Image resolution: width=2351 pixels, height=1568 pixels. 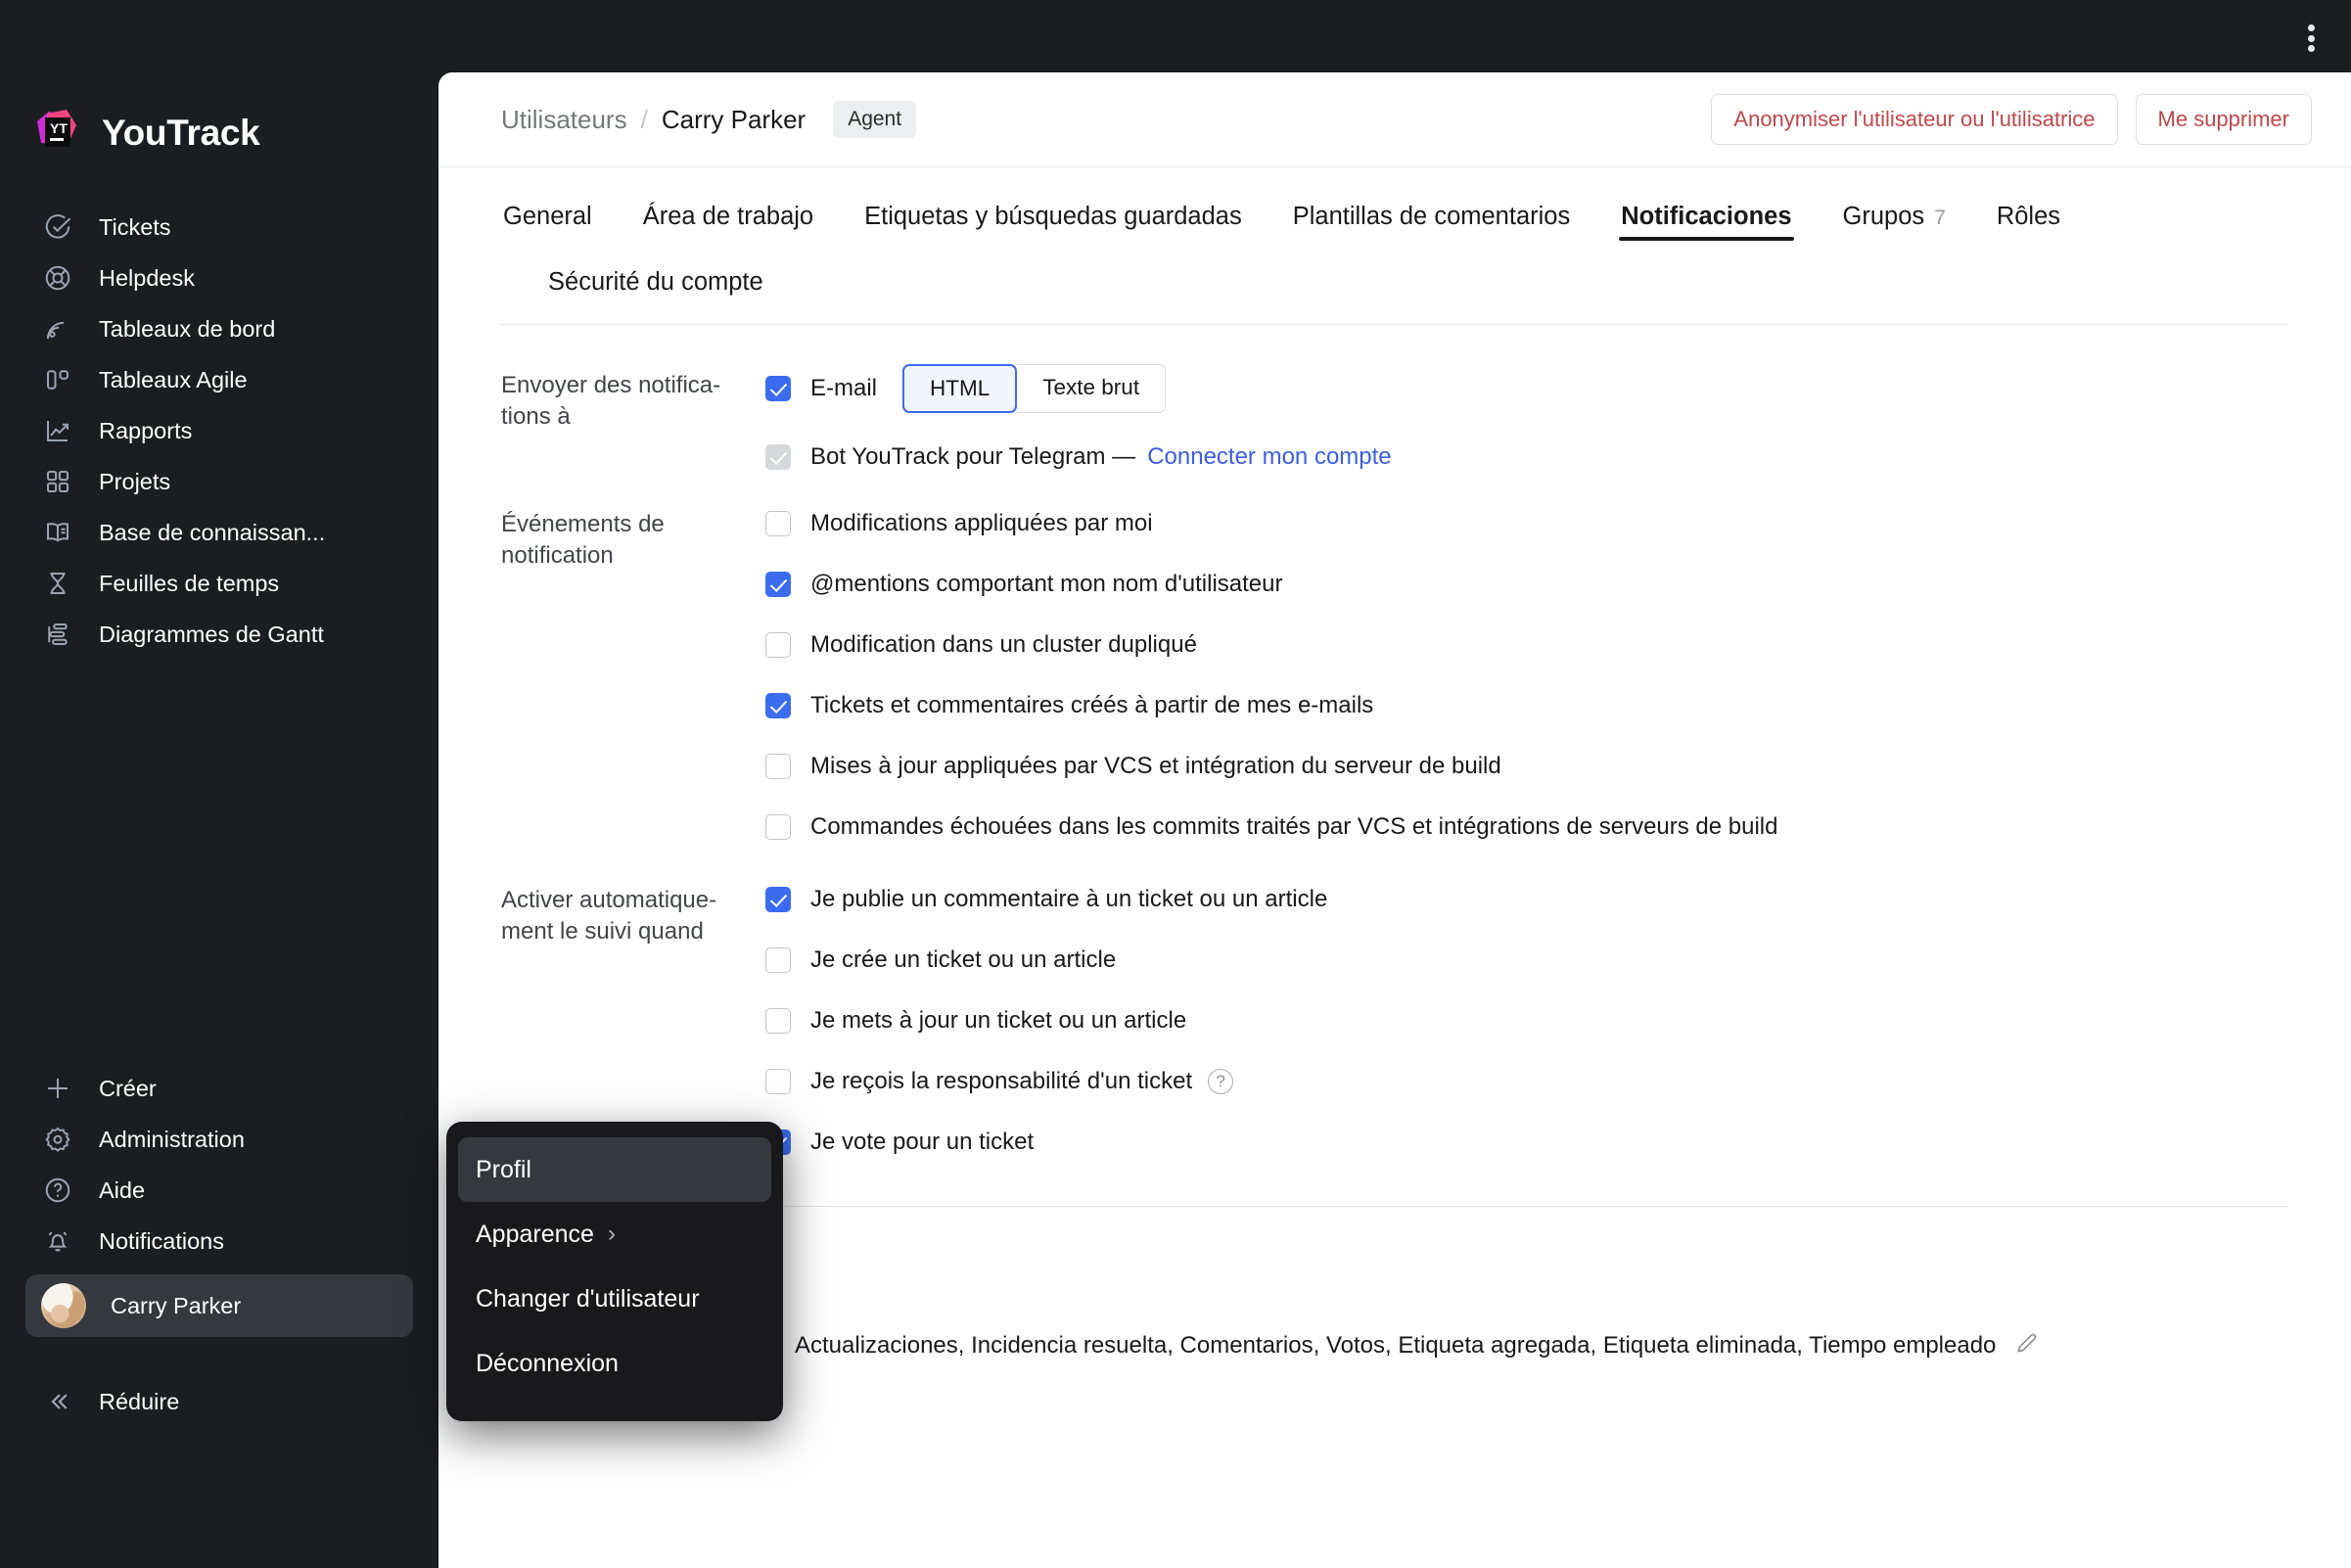 I want to click on kebab-menu-icon, so click(x=2311, y=38).